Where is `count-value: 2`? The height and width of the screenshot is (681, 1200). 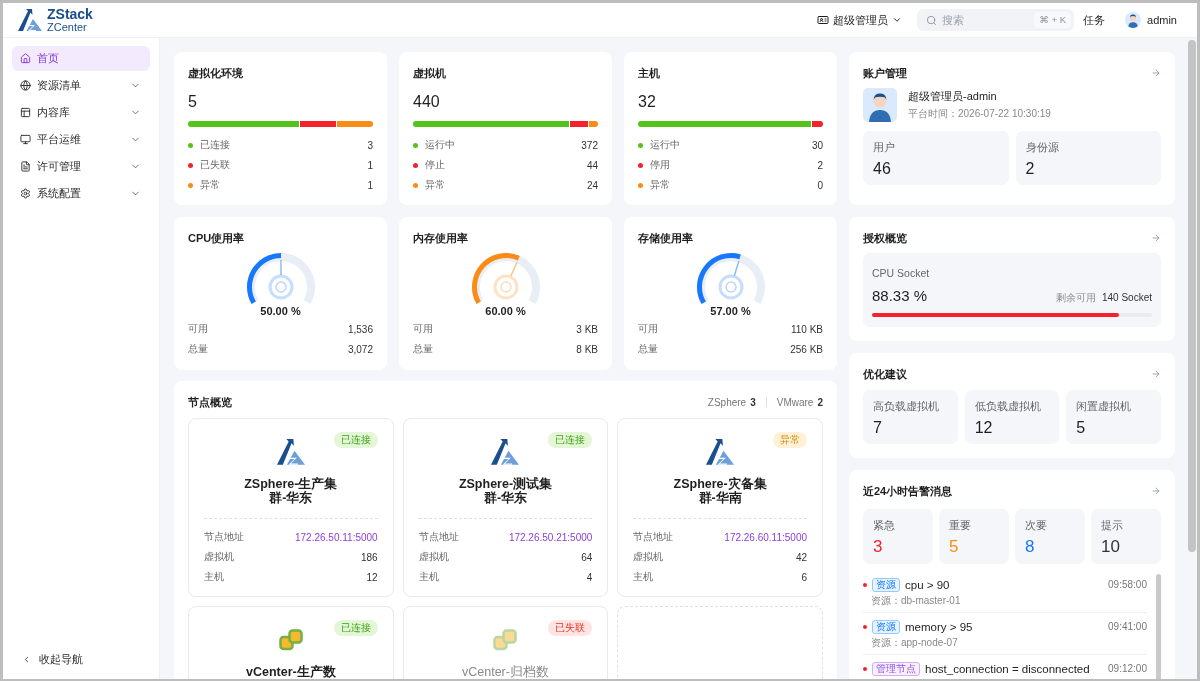
count-value: 2 is located at coordinates (820, 402).